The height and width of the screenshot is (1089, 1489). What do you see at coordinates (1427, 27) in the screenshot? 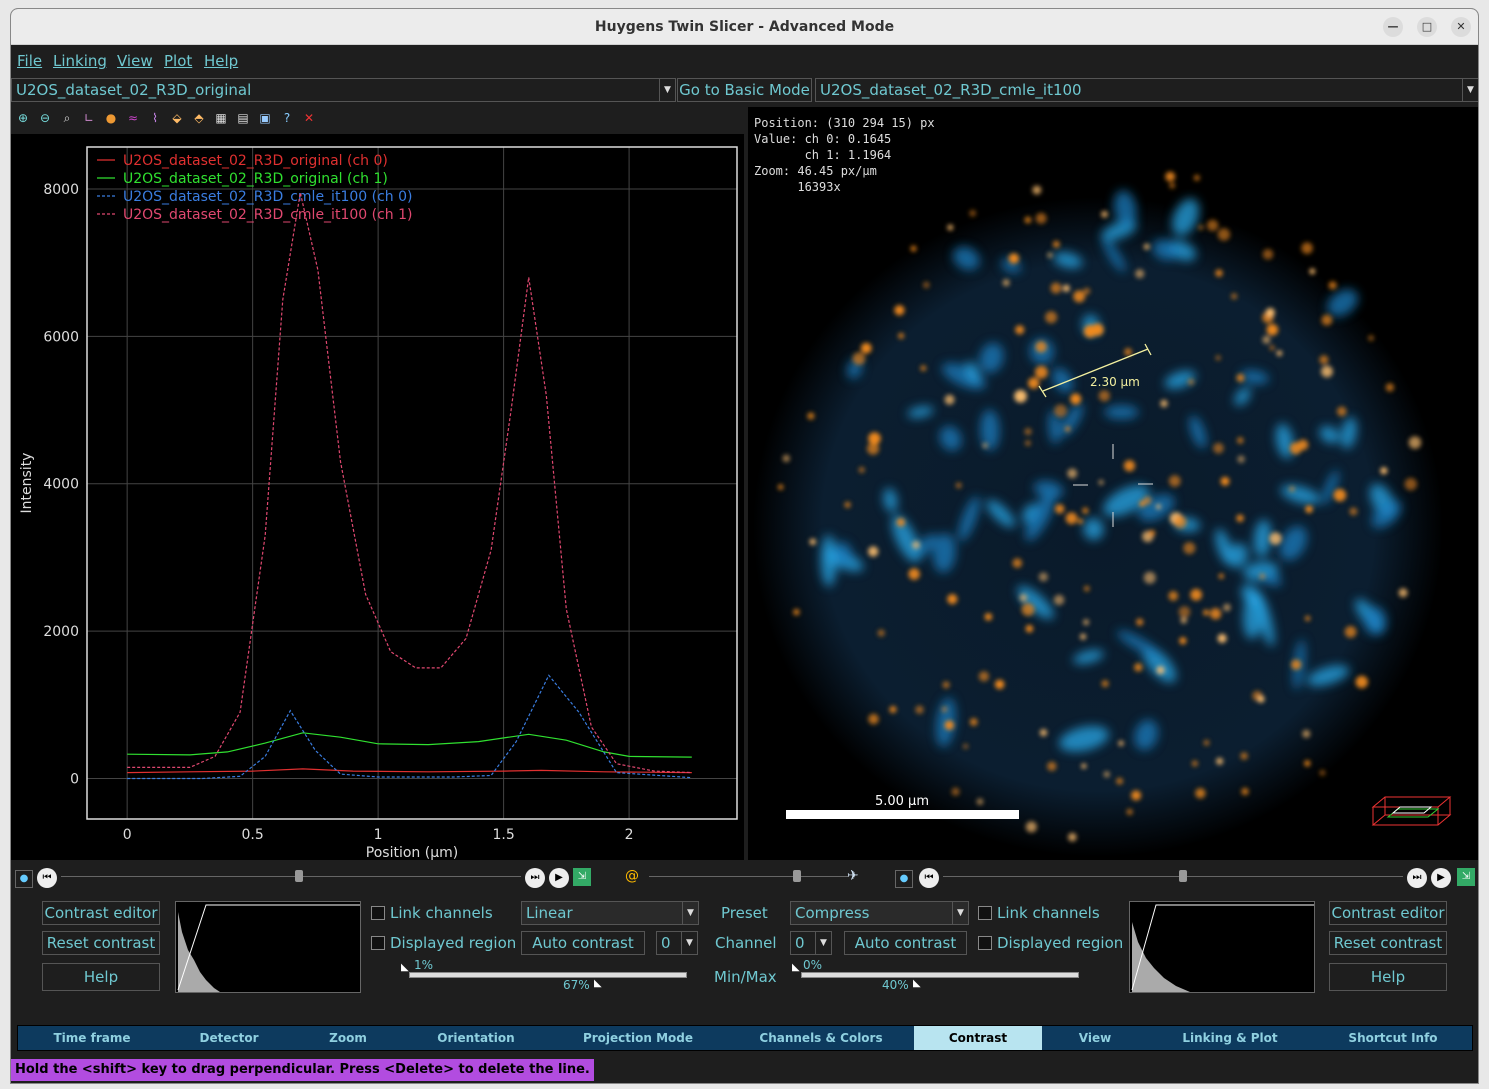
I see `maximize-icon: □` at bounding box center [1427, 27].